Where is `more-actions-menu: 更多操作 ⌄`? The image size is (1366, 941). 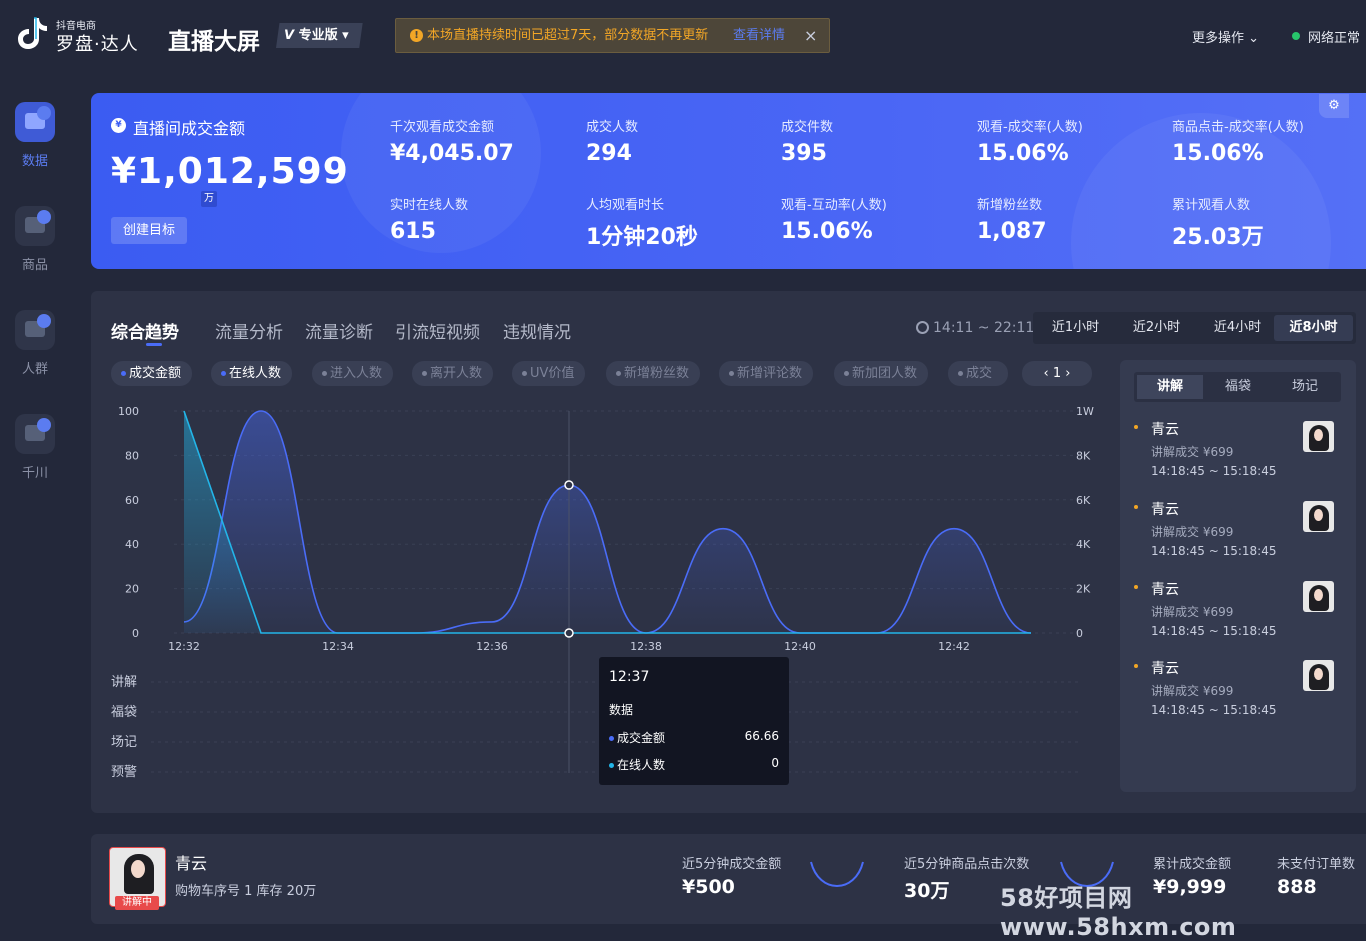 more-actions-menu: 更多操作 ⌄ is located at coordinates (1225, 36).